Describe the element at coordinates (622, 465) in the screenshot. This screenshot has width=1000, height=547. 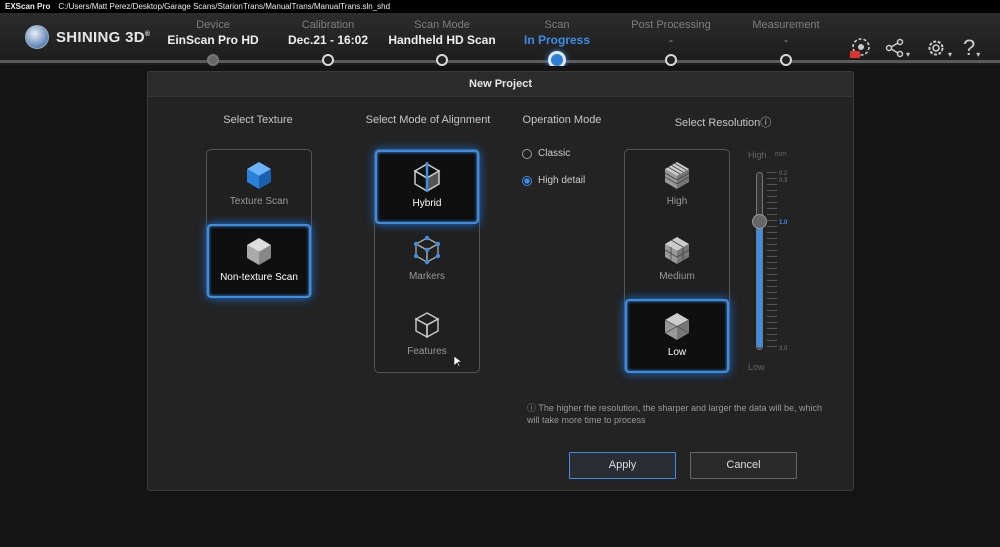
I see `apply-button: Apply` at that location.